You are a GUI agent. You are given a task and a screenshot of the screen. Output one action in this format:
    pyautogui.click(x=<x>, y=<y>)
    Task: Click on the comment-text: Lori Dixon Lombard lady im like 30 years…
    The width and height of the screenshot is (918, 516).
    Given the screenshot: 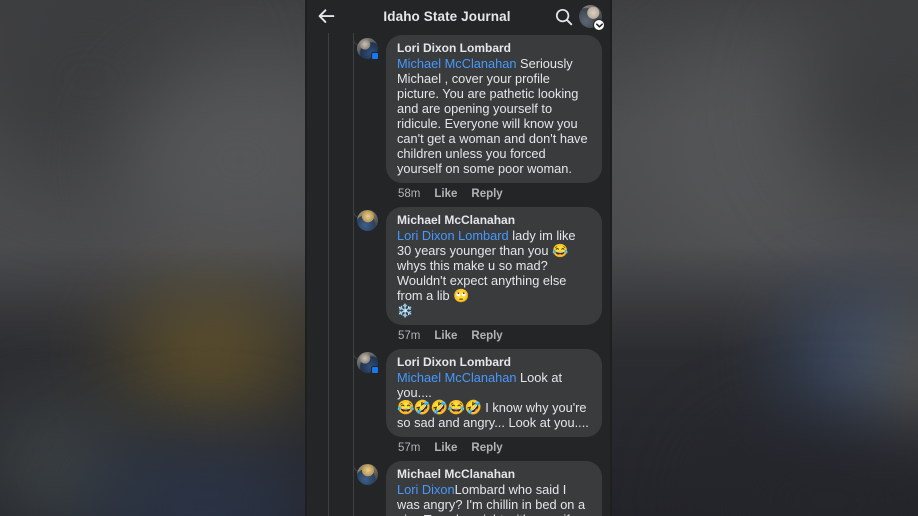 What is the action you would take?
    pyautogui.click(x=494, y=273)
    